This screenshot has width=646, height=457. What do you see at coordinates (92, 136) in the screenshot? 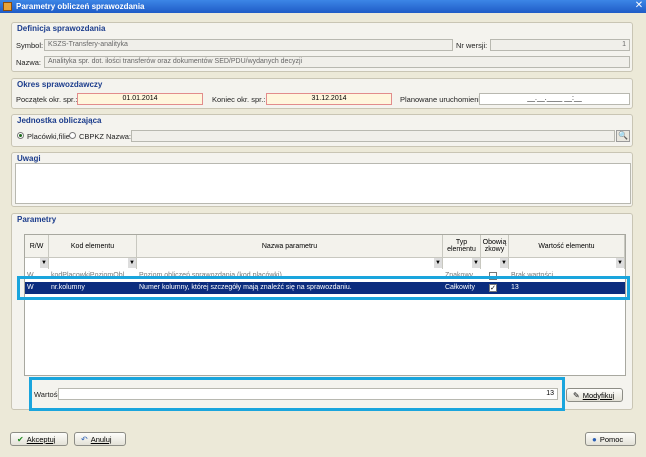
I see `radio-cbpkz-label: CBPKZ` at bounding box center [92, 136].